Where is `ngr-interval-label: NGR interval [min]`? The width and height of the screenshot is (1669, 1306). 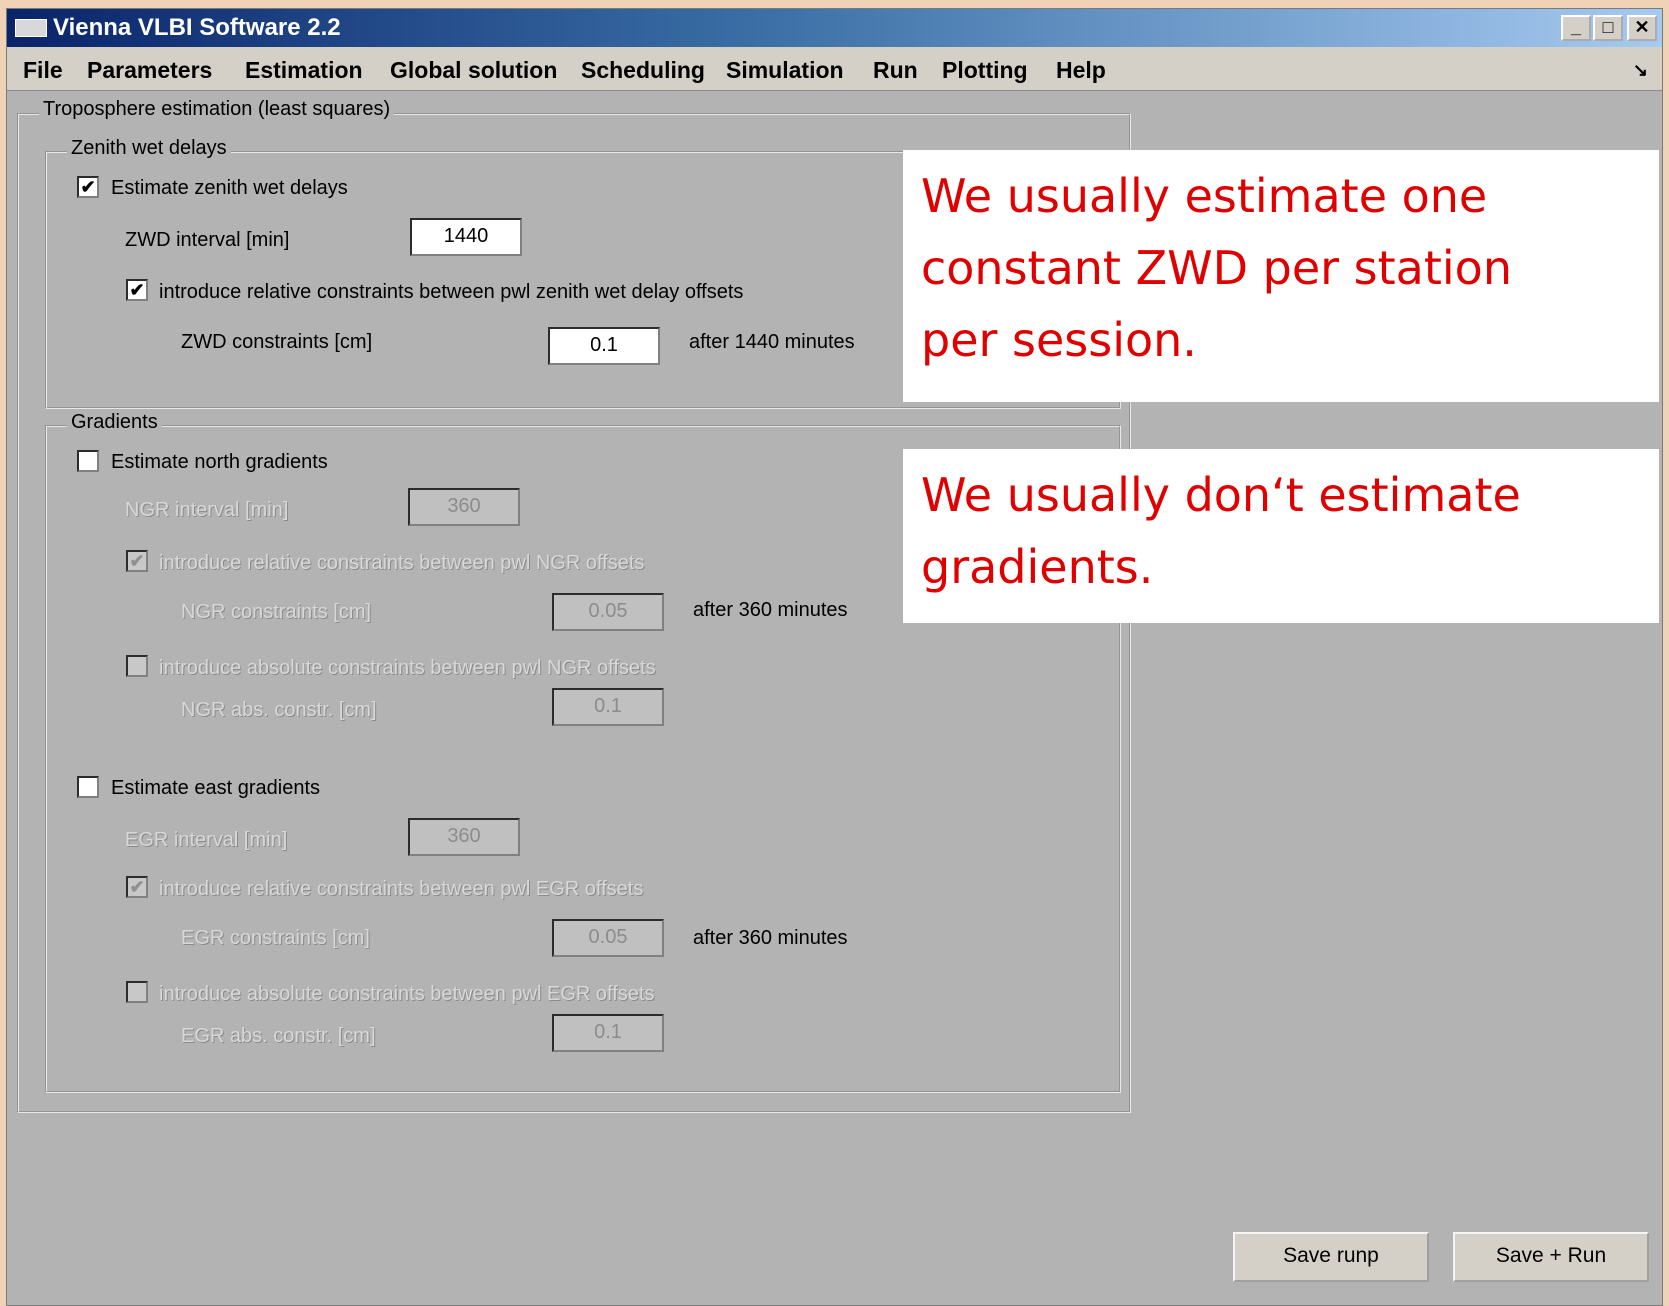 ngr-interval-label: NGR interval [min] is located at coordinates (207, 510).